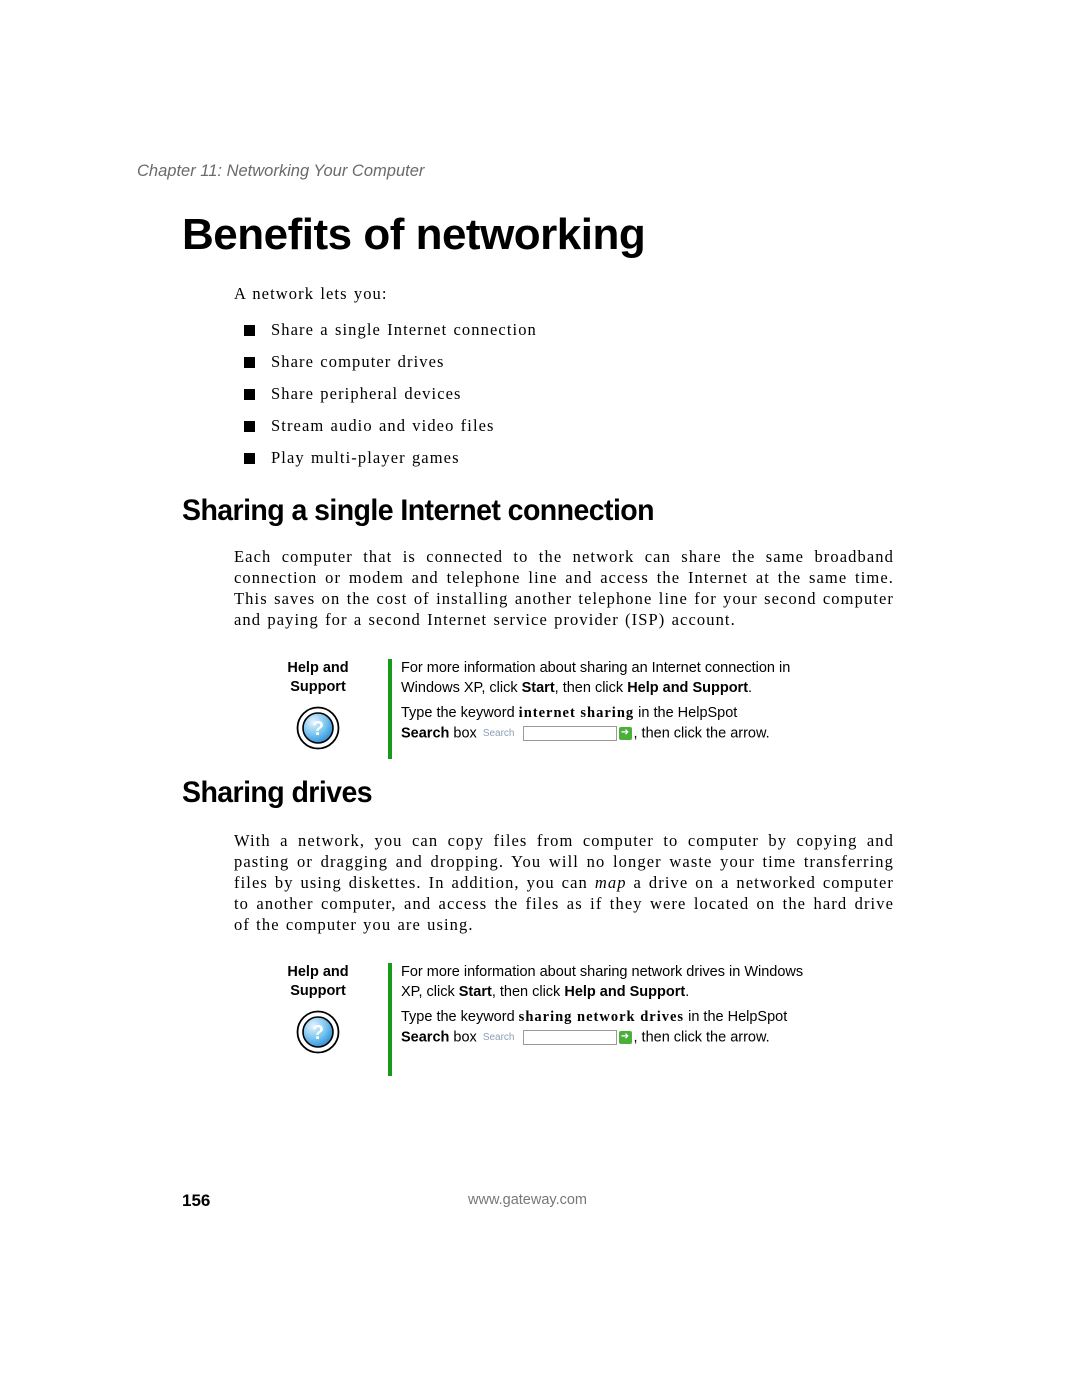  What do you see at coordinates (527, 1200) in the screenshot?
I see `website-url: www.gateway.com` at bounding box center [527, 1200].